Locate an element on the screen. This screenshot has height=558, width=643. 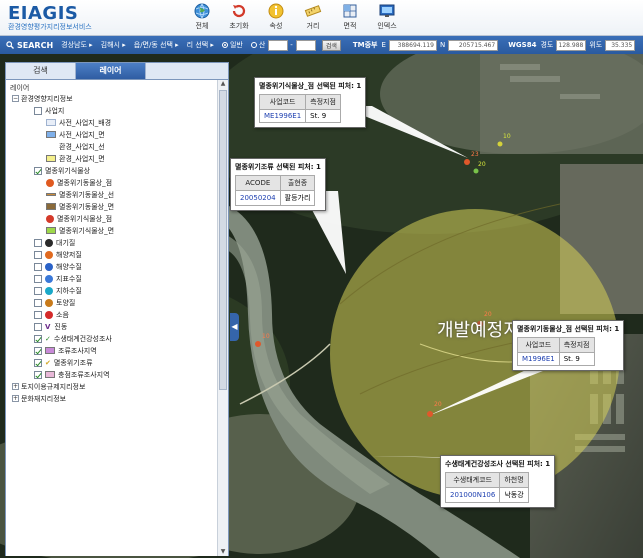
layer-item: V 진동 is located at coordinates (50, 326).